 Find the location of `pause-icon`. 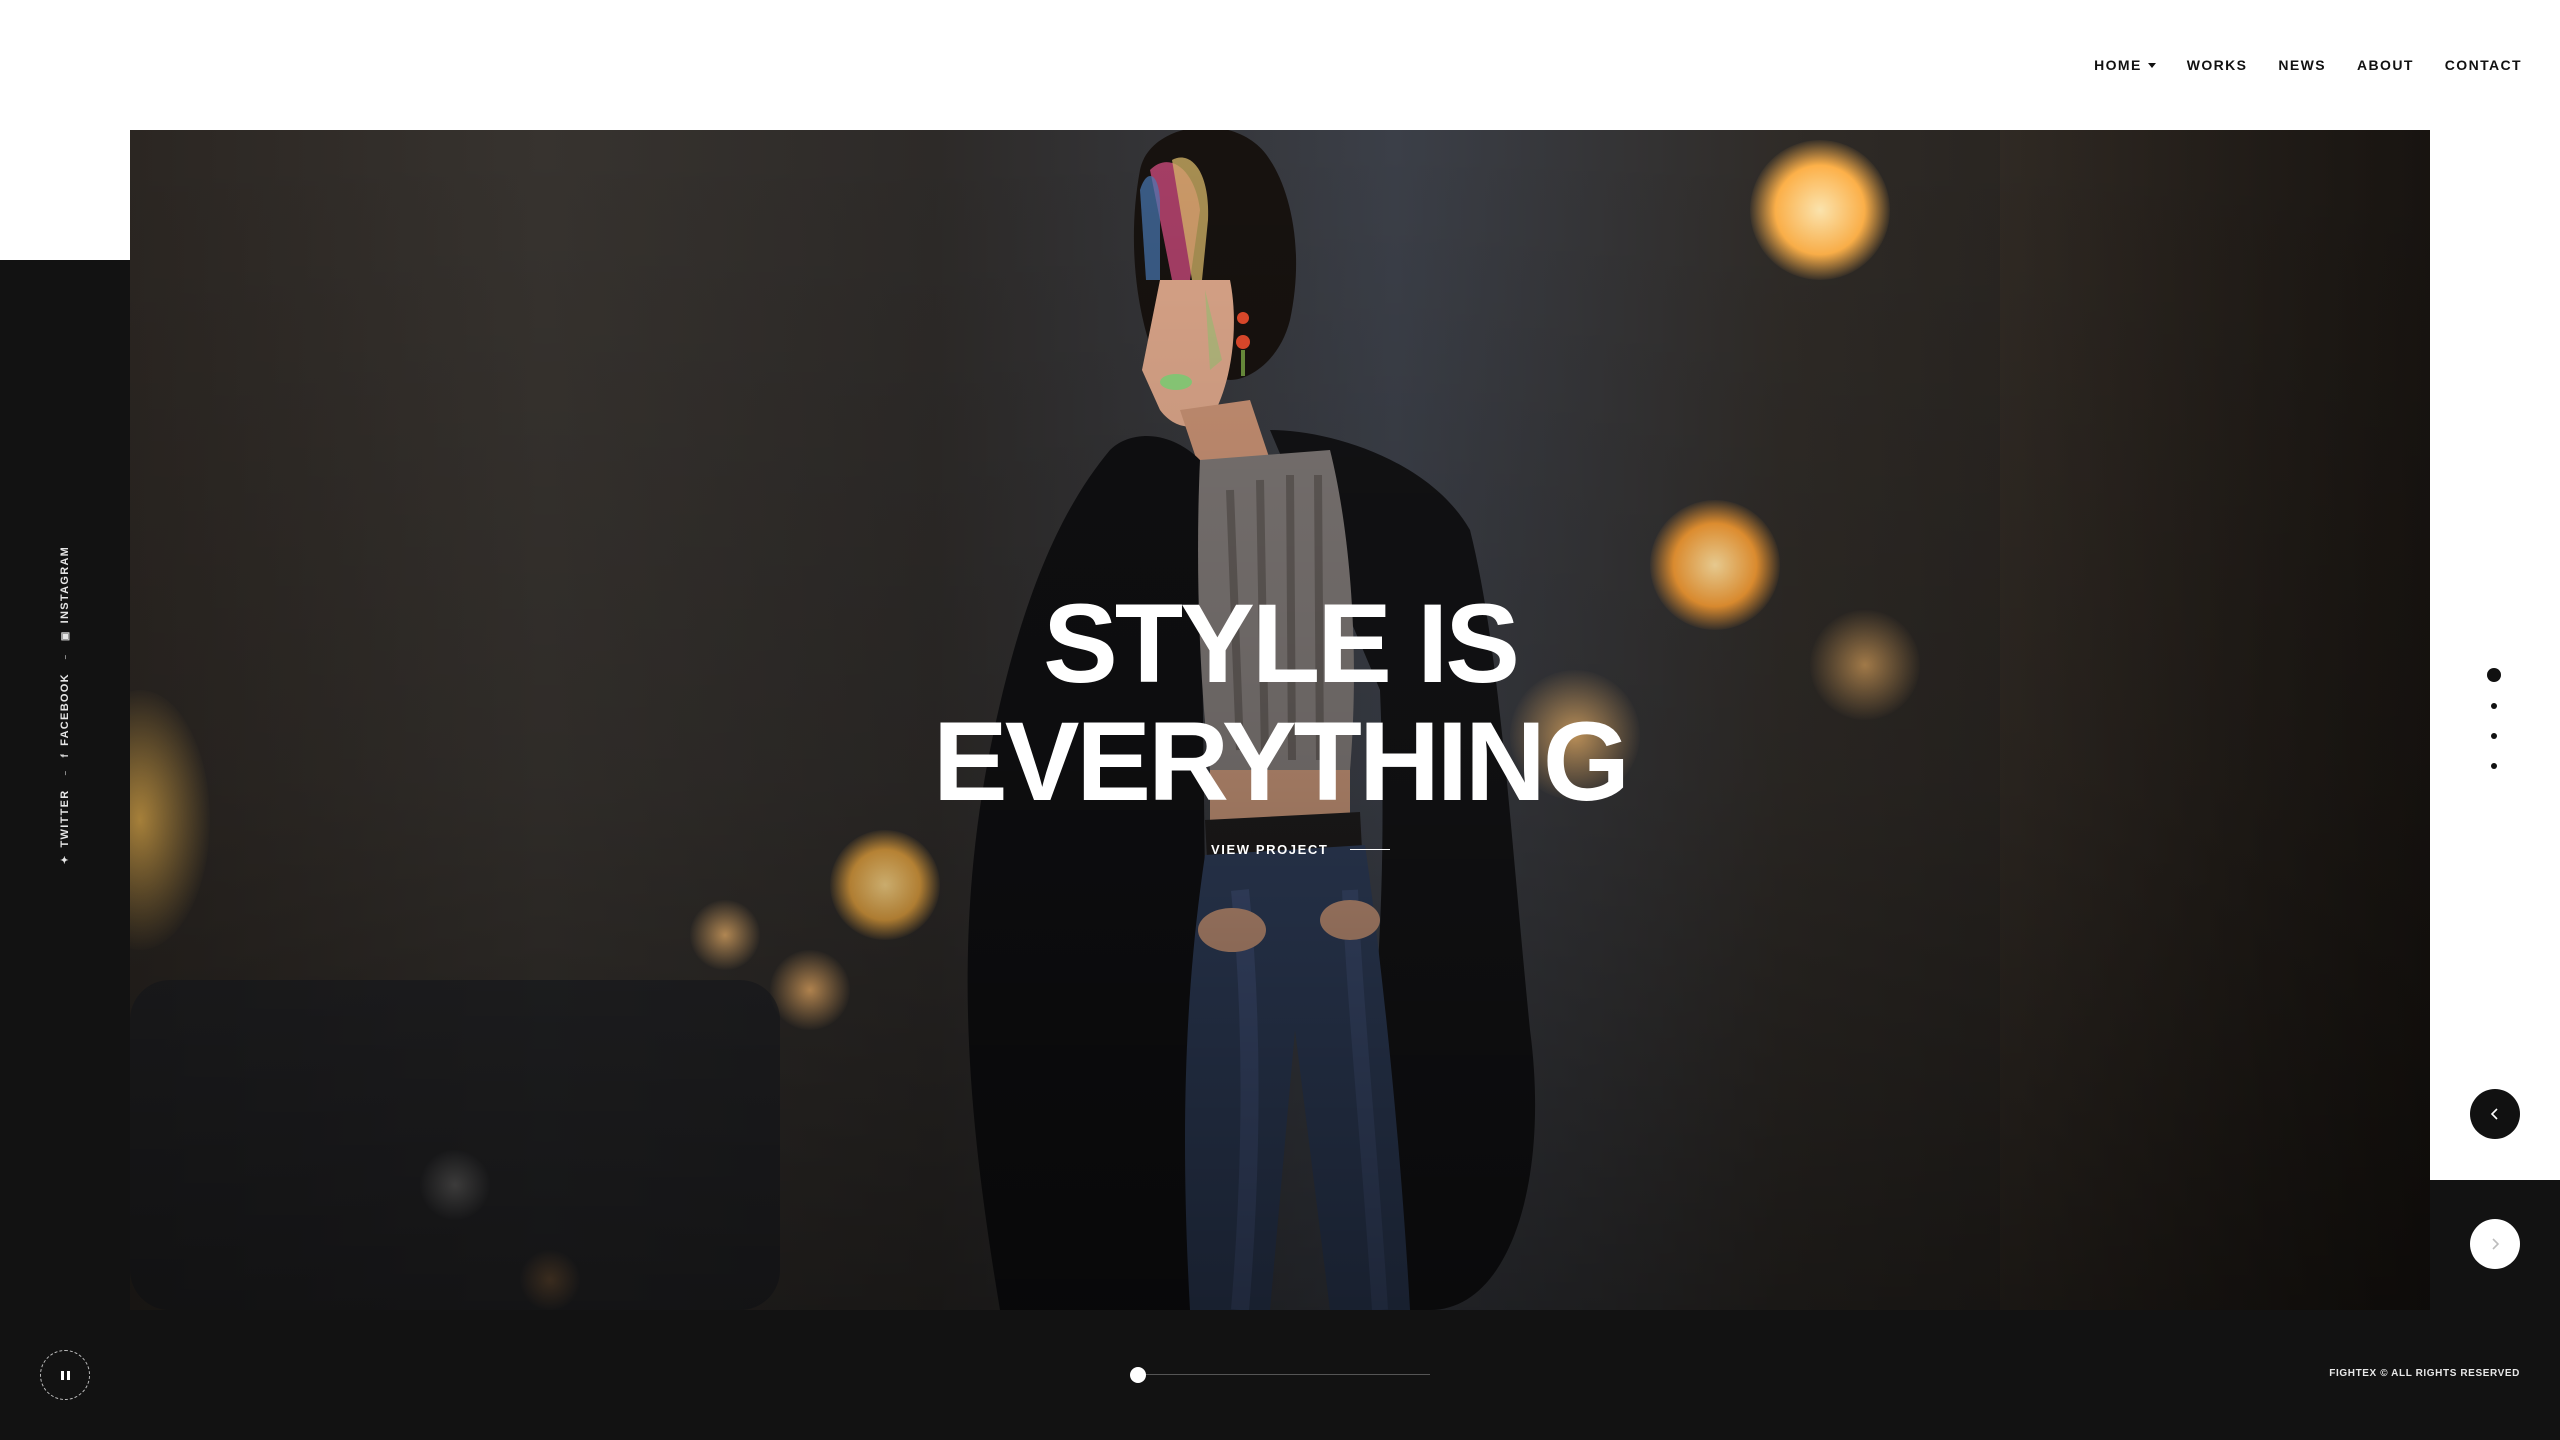

pause-icon is located at coordinates (65, 1375).